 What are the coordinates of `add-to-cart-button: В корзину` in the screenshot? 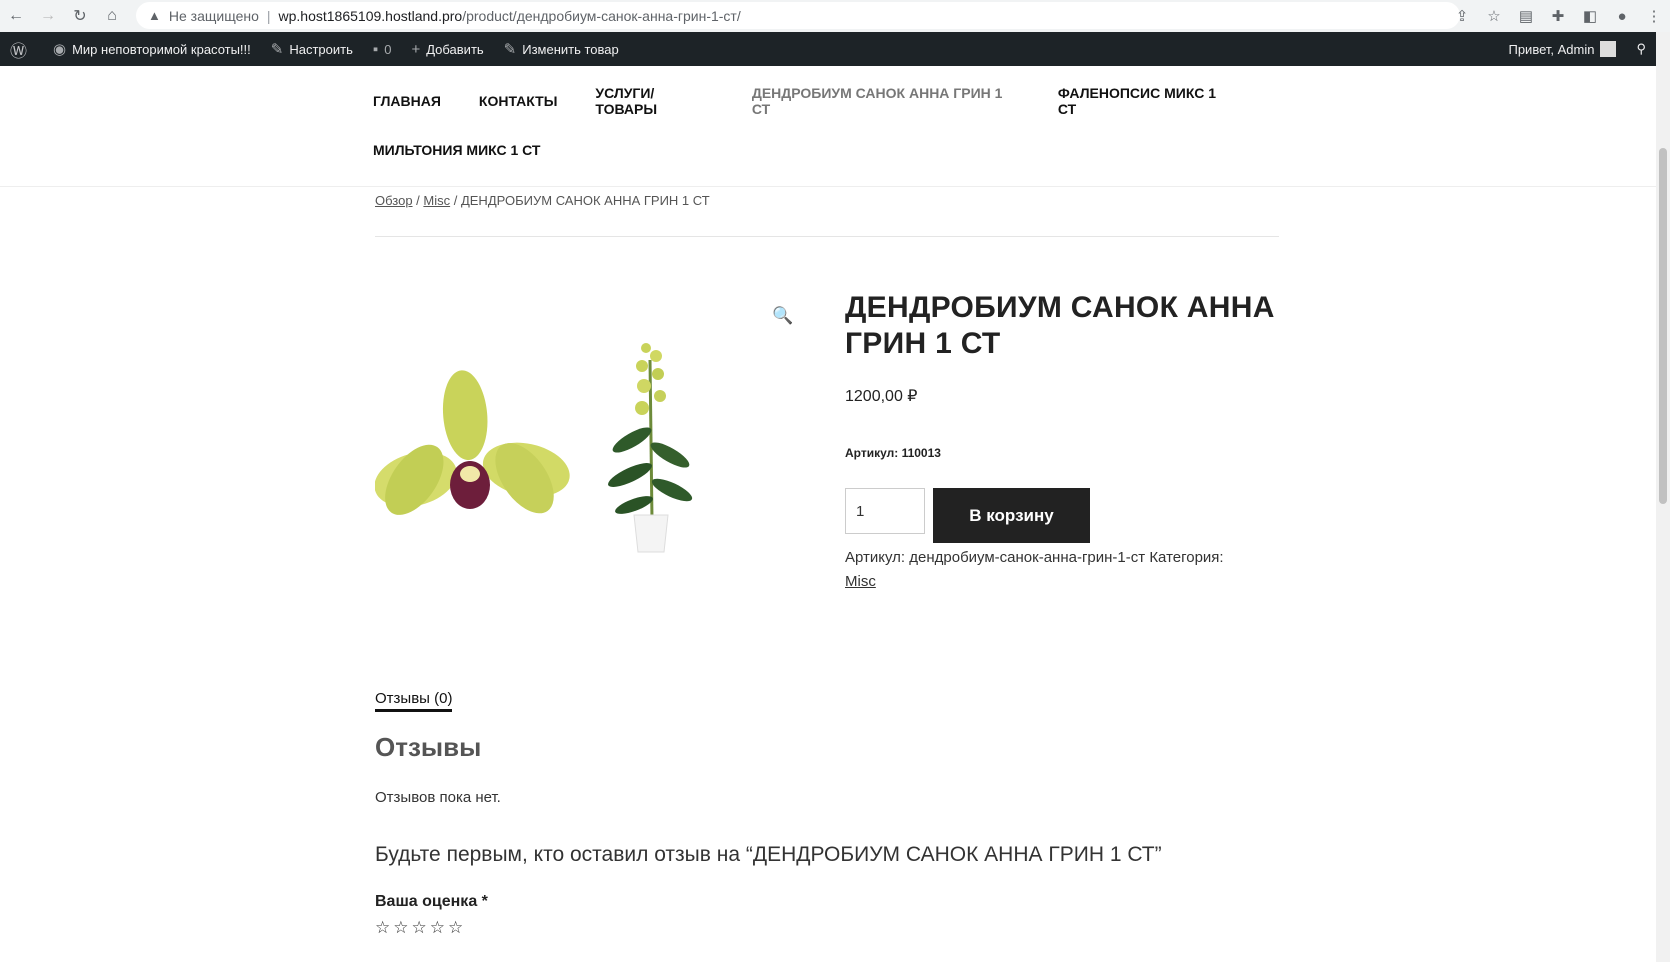 It's located at (1011, 515).